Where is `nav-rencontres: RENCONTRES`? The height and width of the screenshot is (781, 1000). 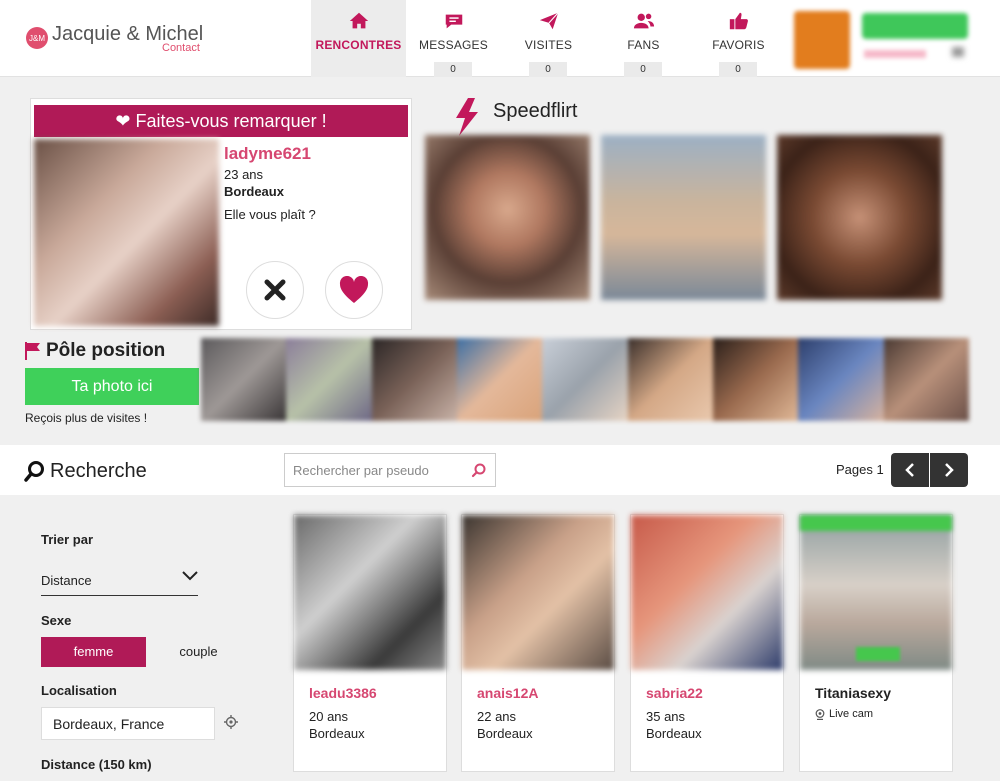 nav-rencontres: RENCONTRES is located at coordinates (358, 38).